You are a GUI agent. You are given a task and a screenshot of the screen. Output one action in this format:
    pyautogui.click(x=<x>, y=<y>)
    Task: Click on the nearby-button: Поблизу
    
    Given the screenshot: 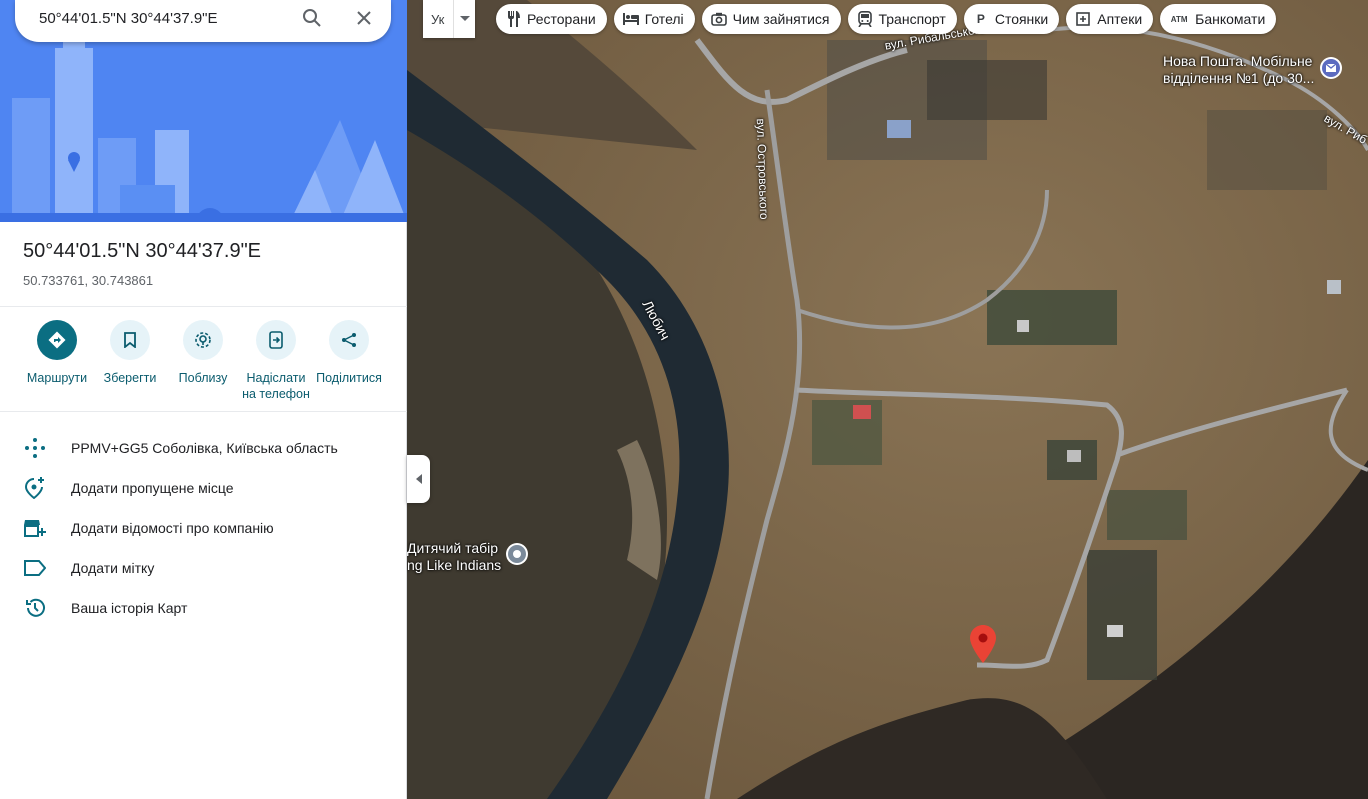 What is the action you would take?
    pyautogui.click(x=203, y=353)
    